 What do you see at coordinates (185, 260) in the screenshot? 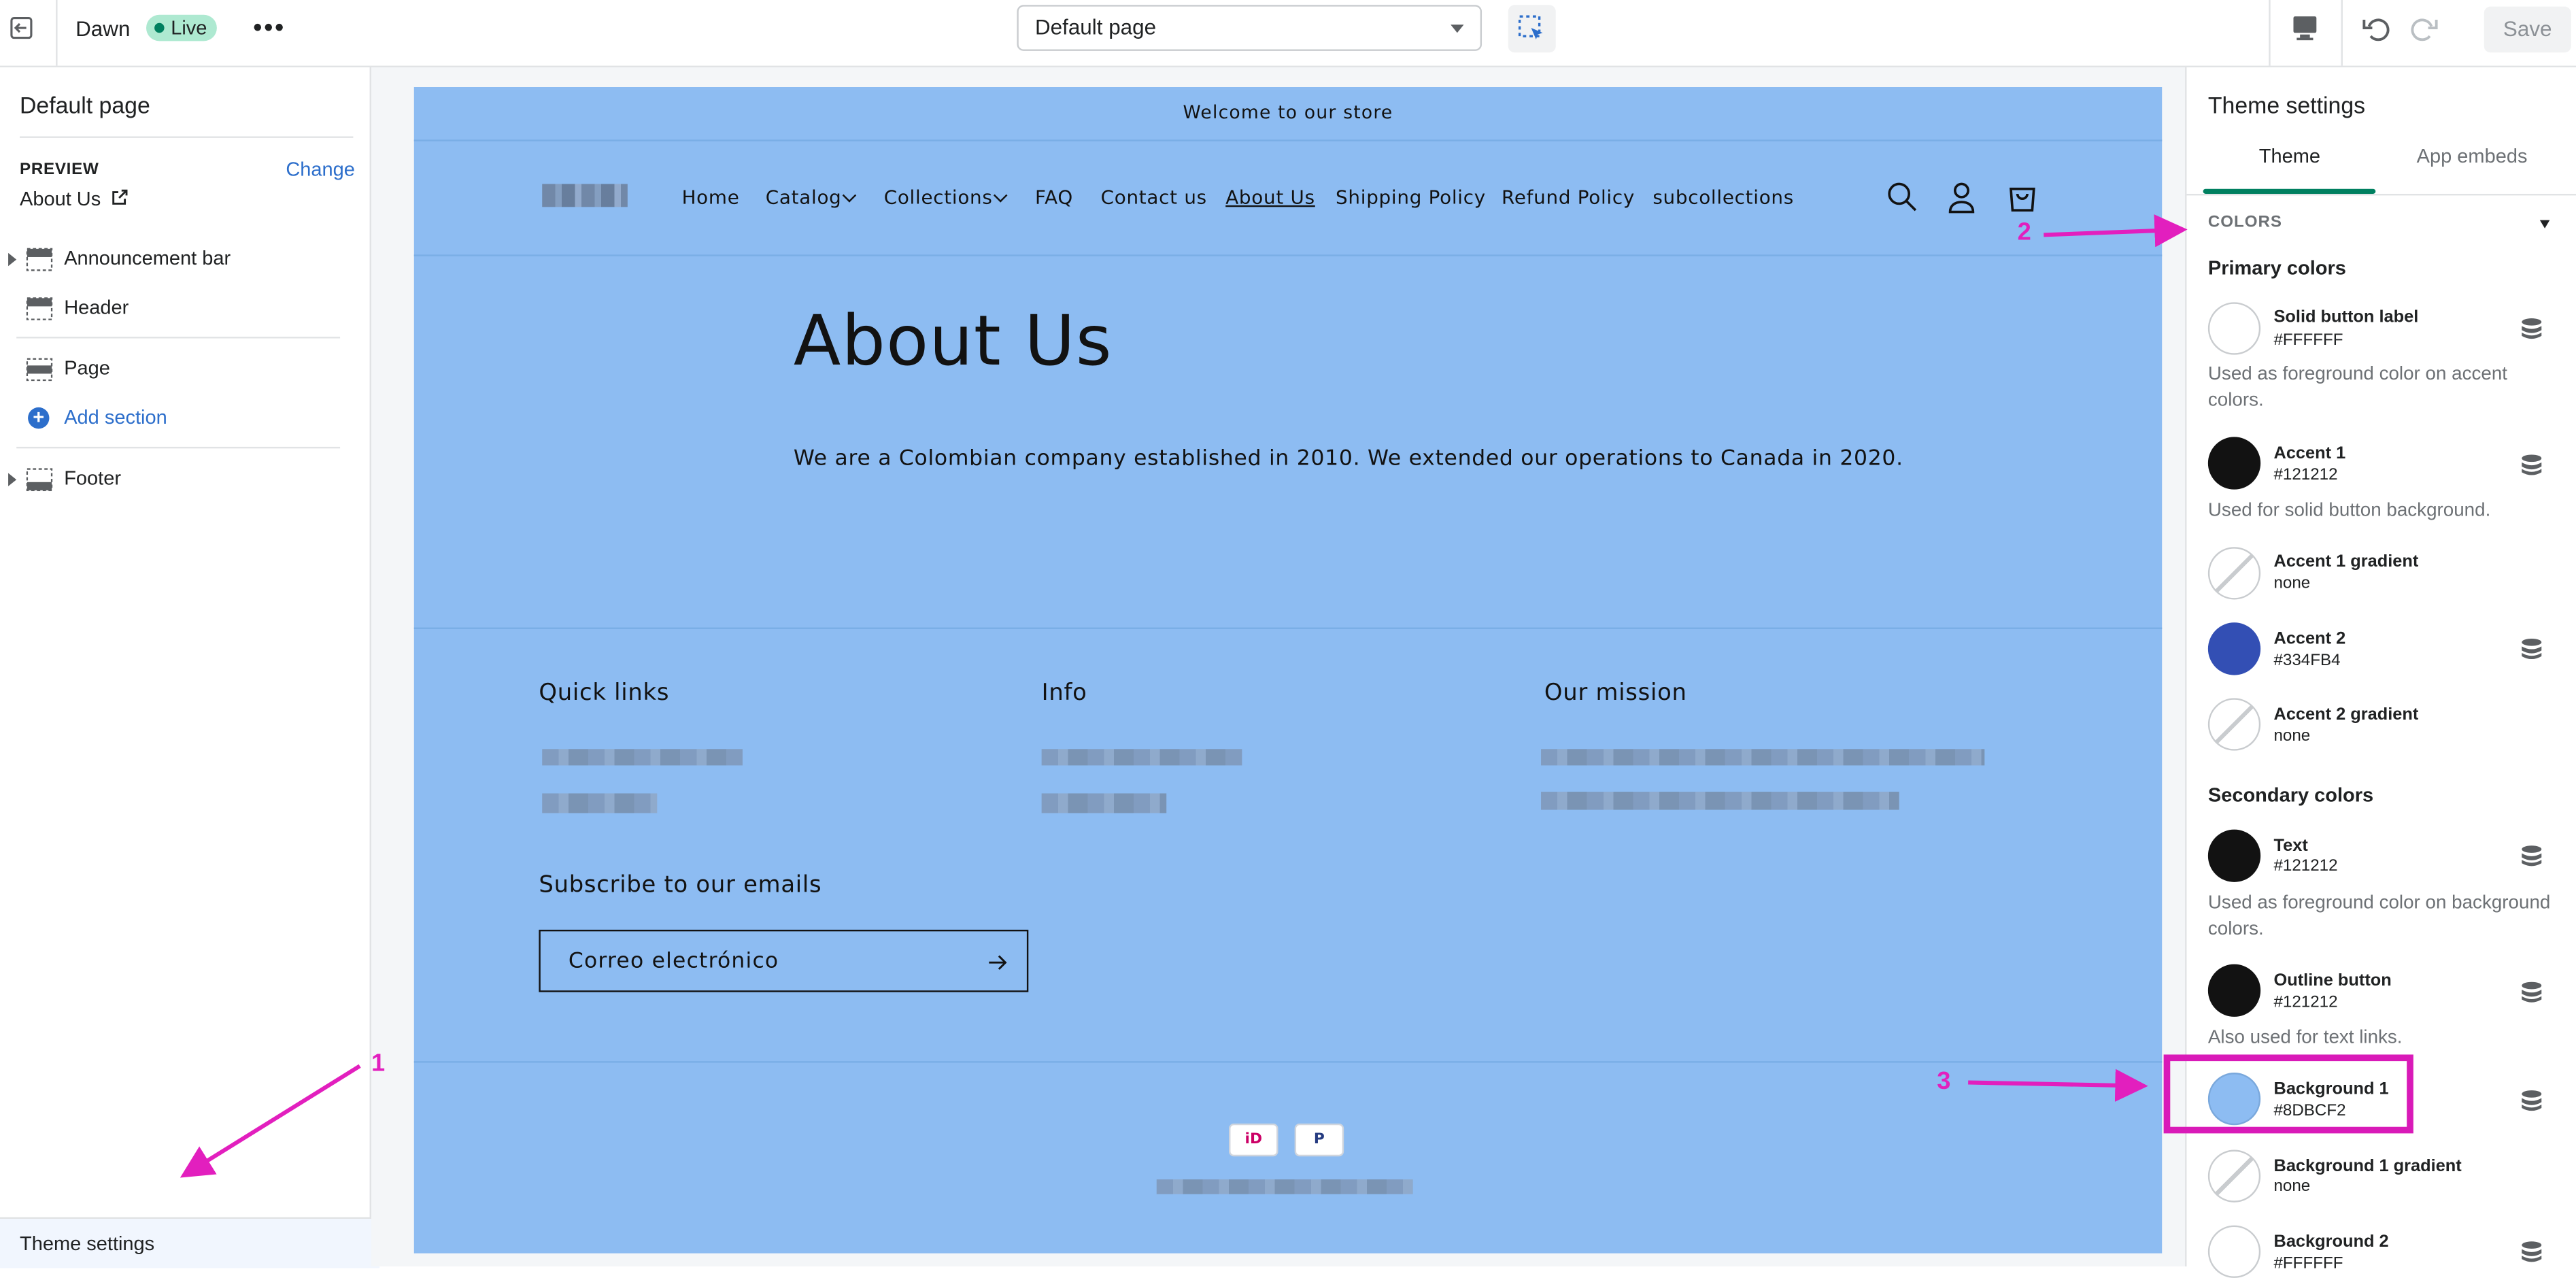
I see `section-announcement-bar: Announcement bar` at bounding box center [185, 260].